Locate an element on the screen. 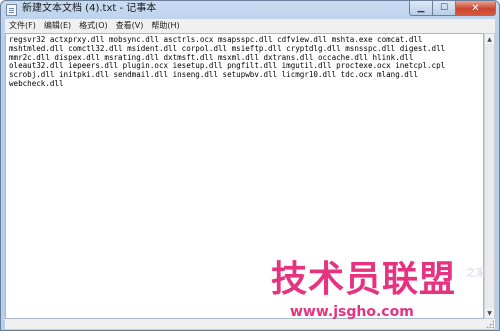 The height and width of the screenshot is (331, 500). notepad-app-icon is located at coordinates (11, 10).